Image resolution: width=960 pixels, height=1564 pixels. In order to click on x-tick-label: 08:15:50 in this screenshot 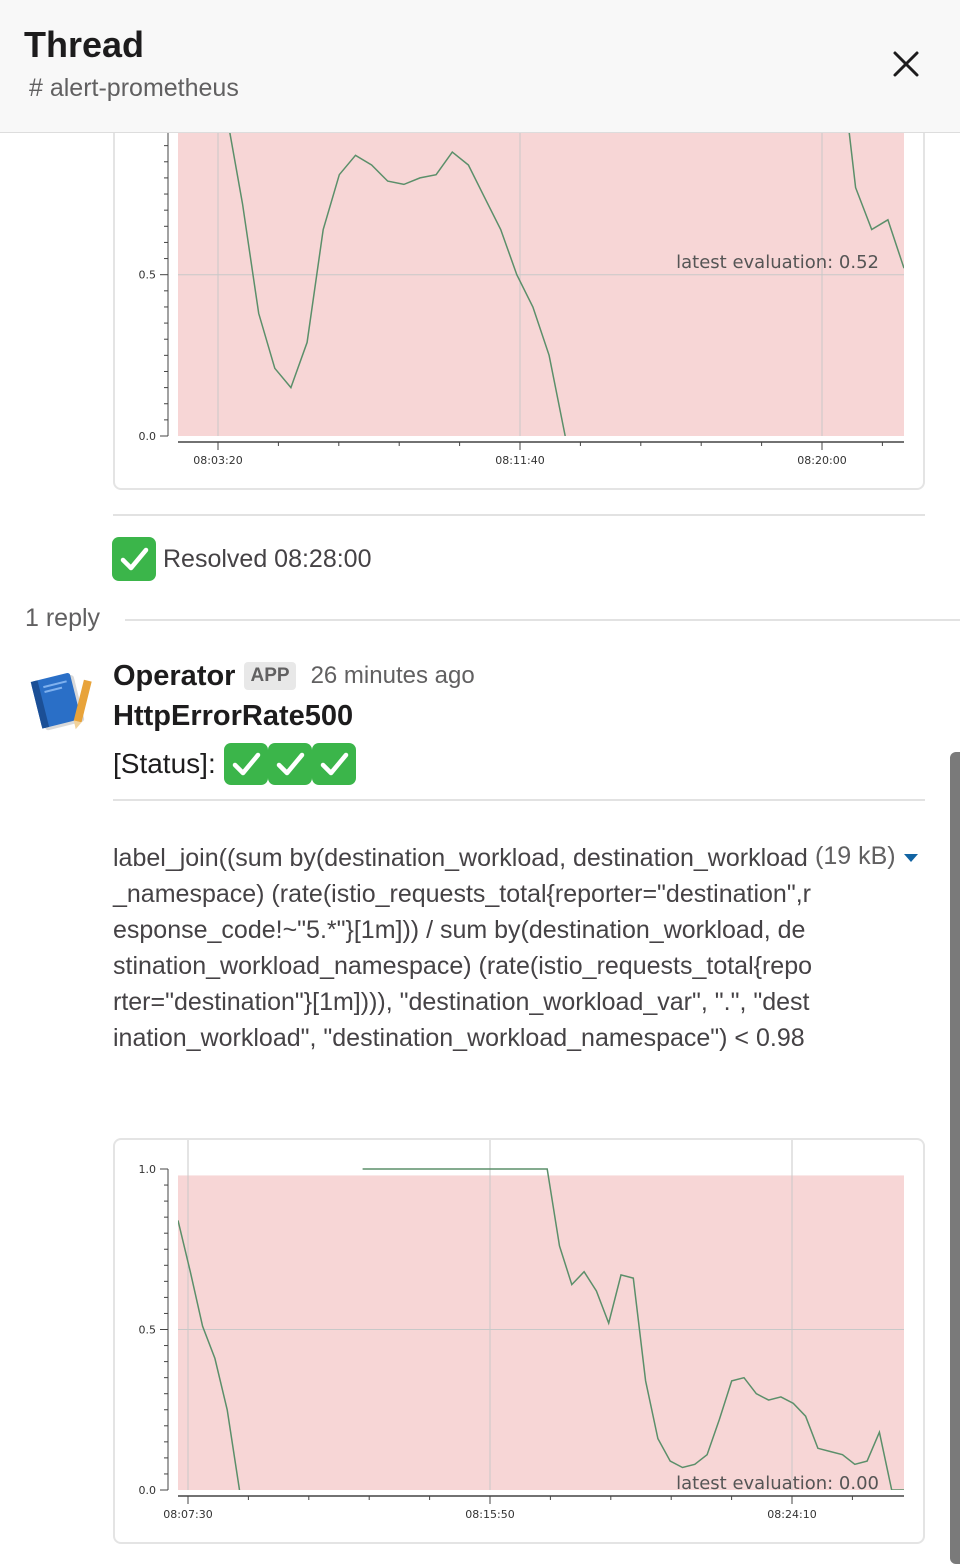, I will do `click(489, 1514)`.